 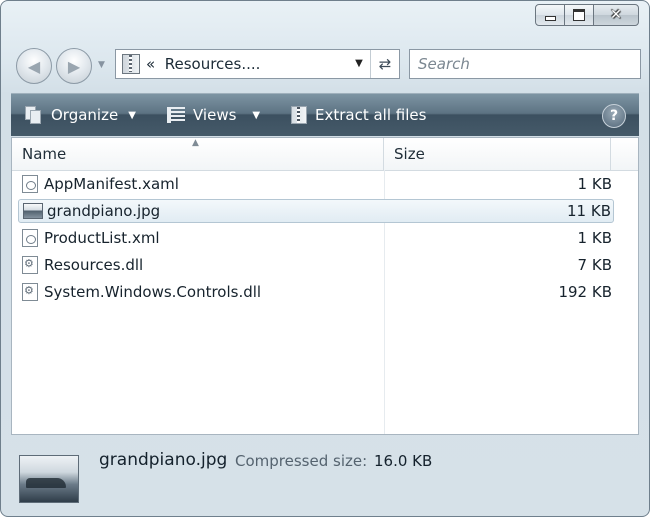 I want to click on compressed-size-label: Compressed size:, so click(x=301, y=461).